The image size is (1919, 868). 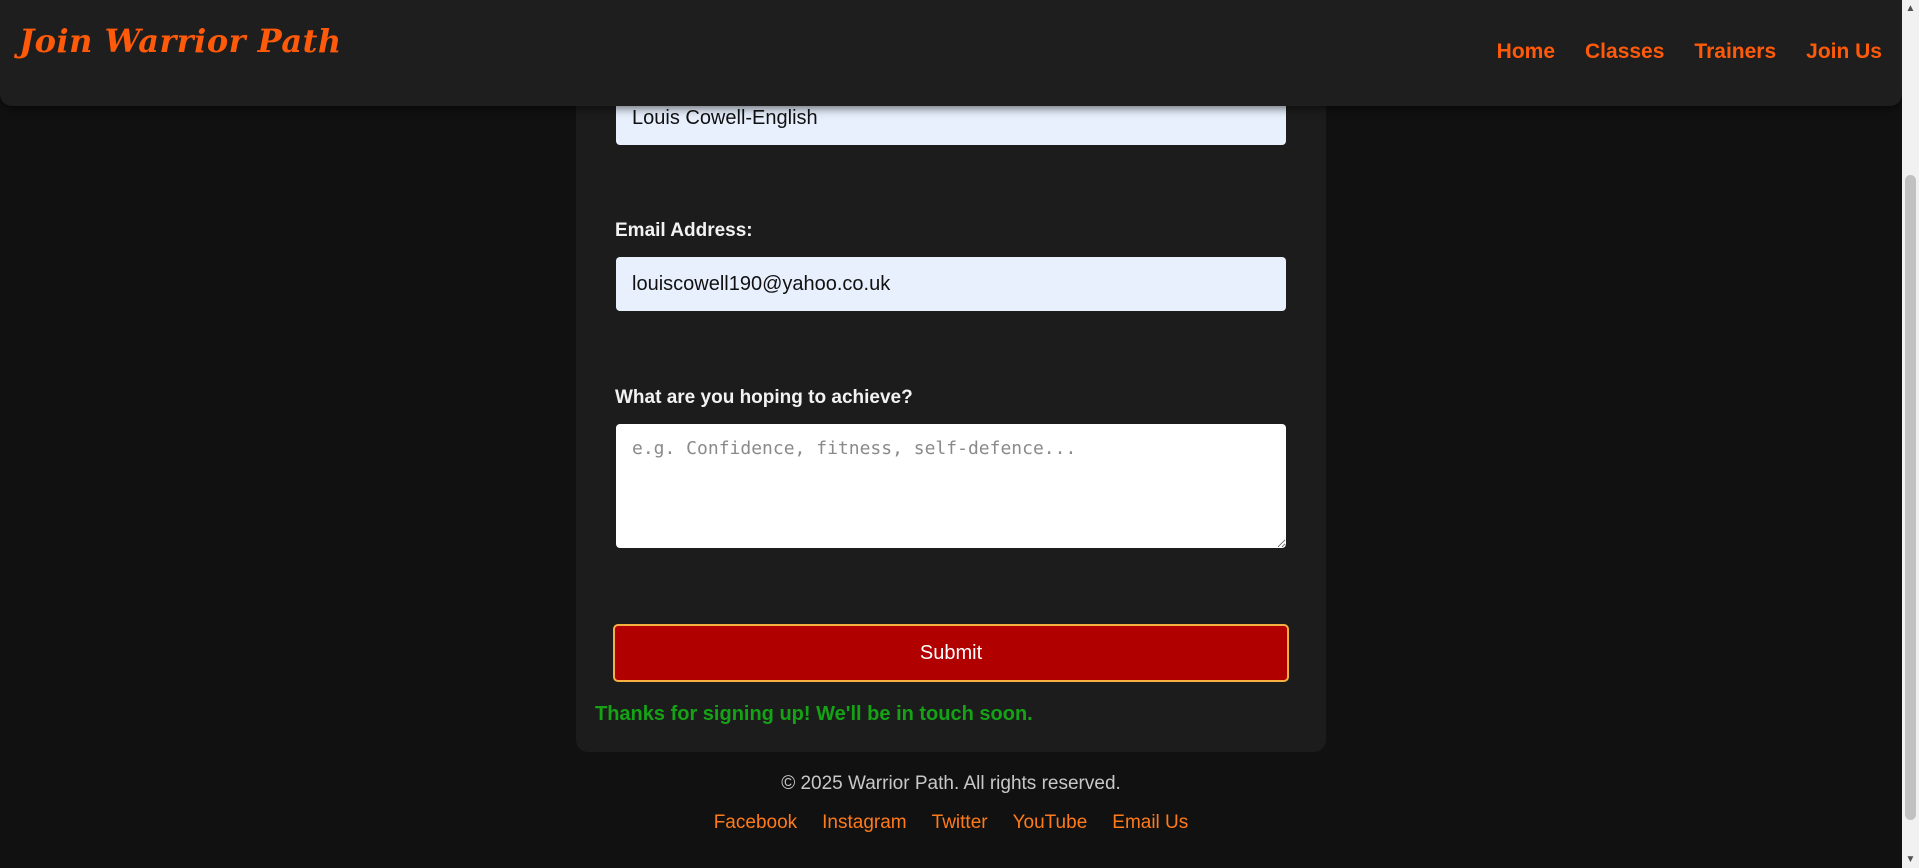 What do you see at coordinates (951, 284) in the screenshot?
I see `email-input` at bounding box center [951, 284].